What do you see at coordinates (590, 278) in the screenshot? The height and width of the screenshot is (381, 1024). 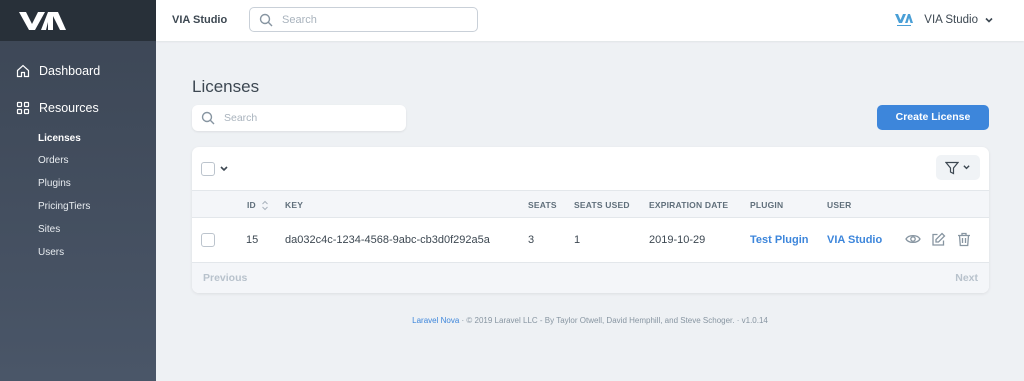 I see `pagination: Previous Next` at bounding box center [590, 278].